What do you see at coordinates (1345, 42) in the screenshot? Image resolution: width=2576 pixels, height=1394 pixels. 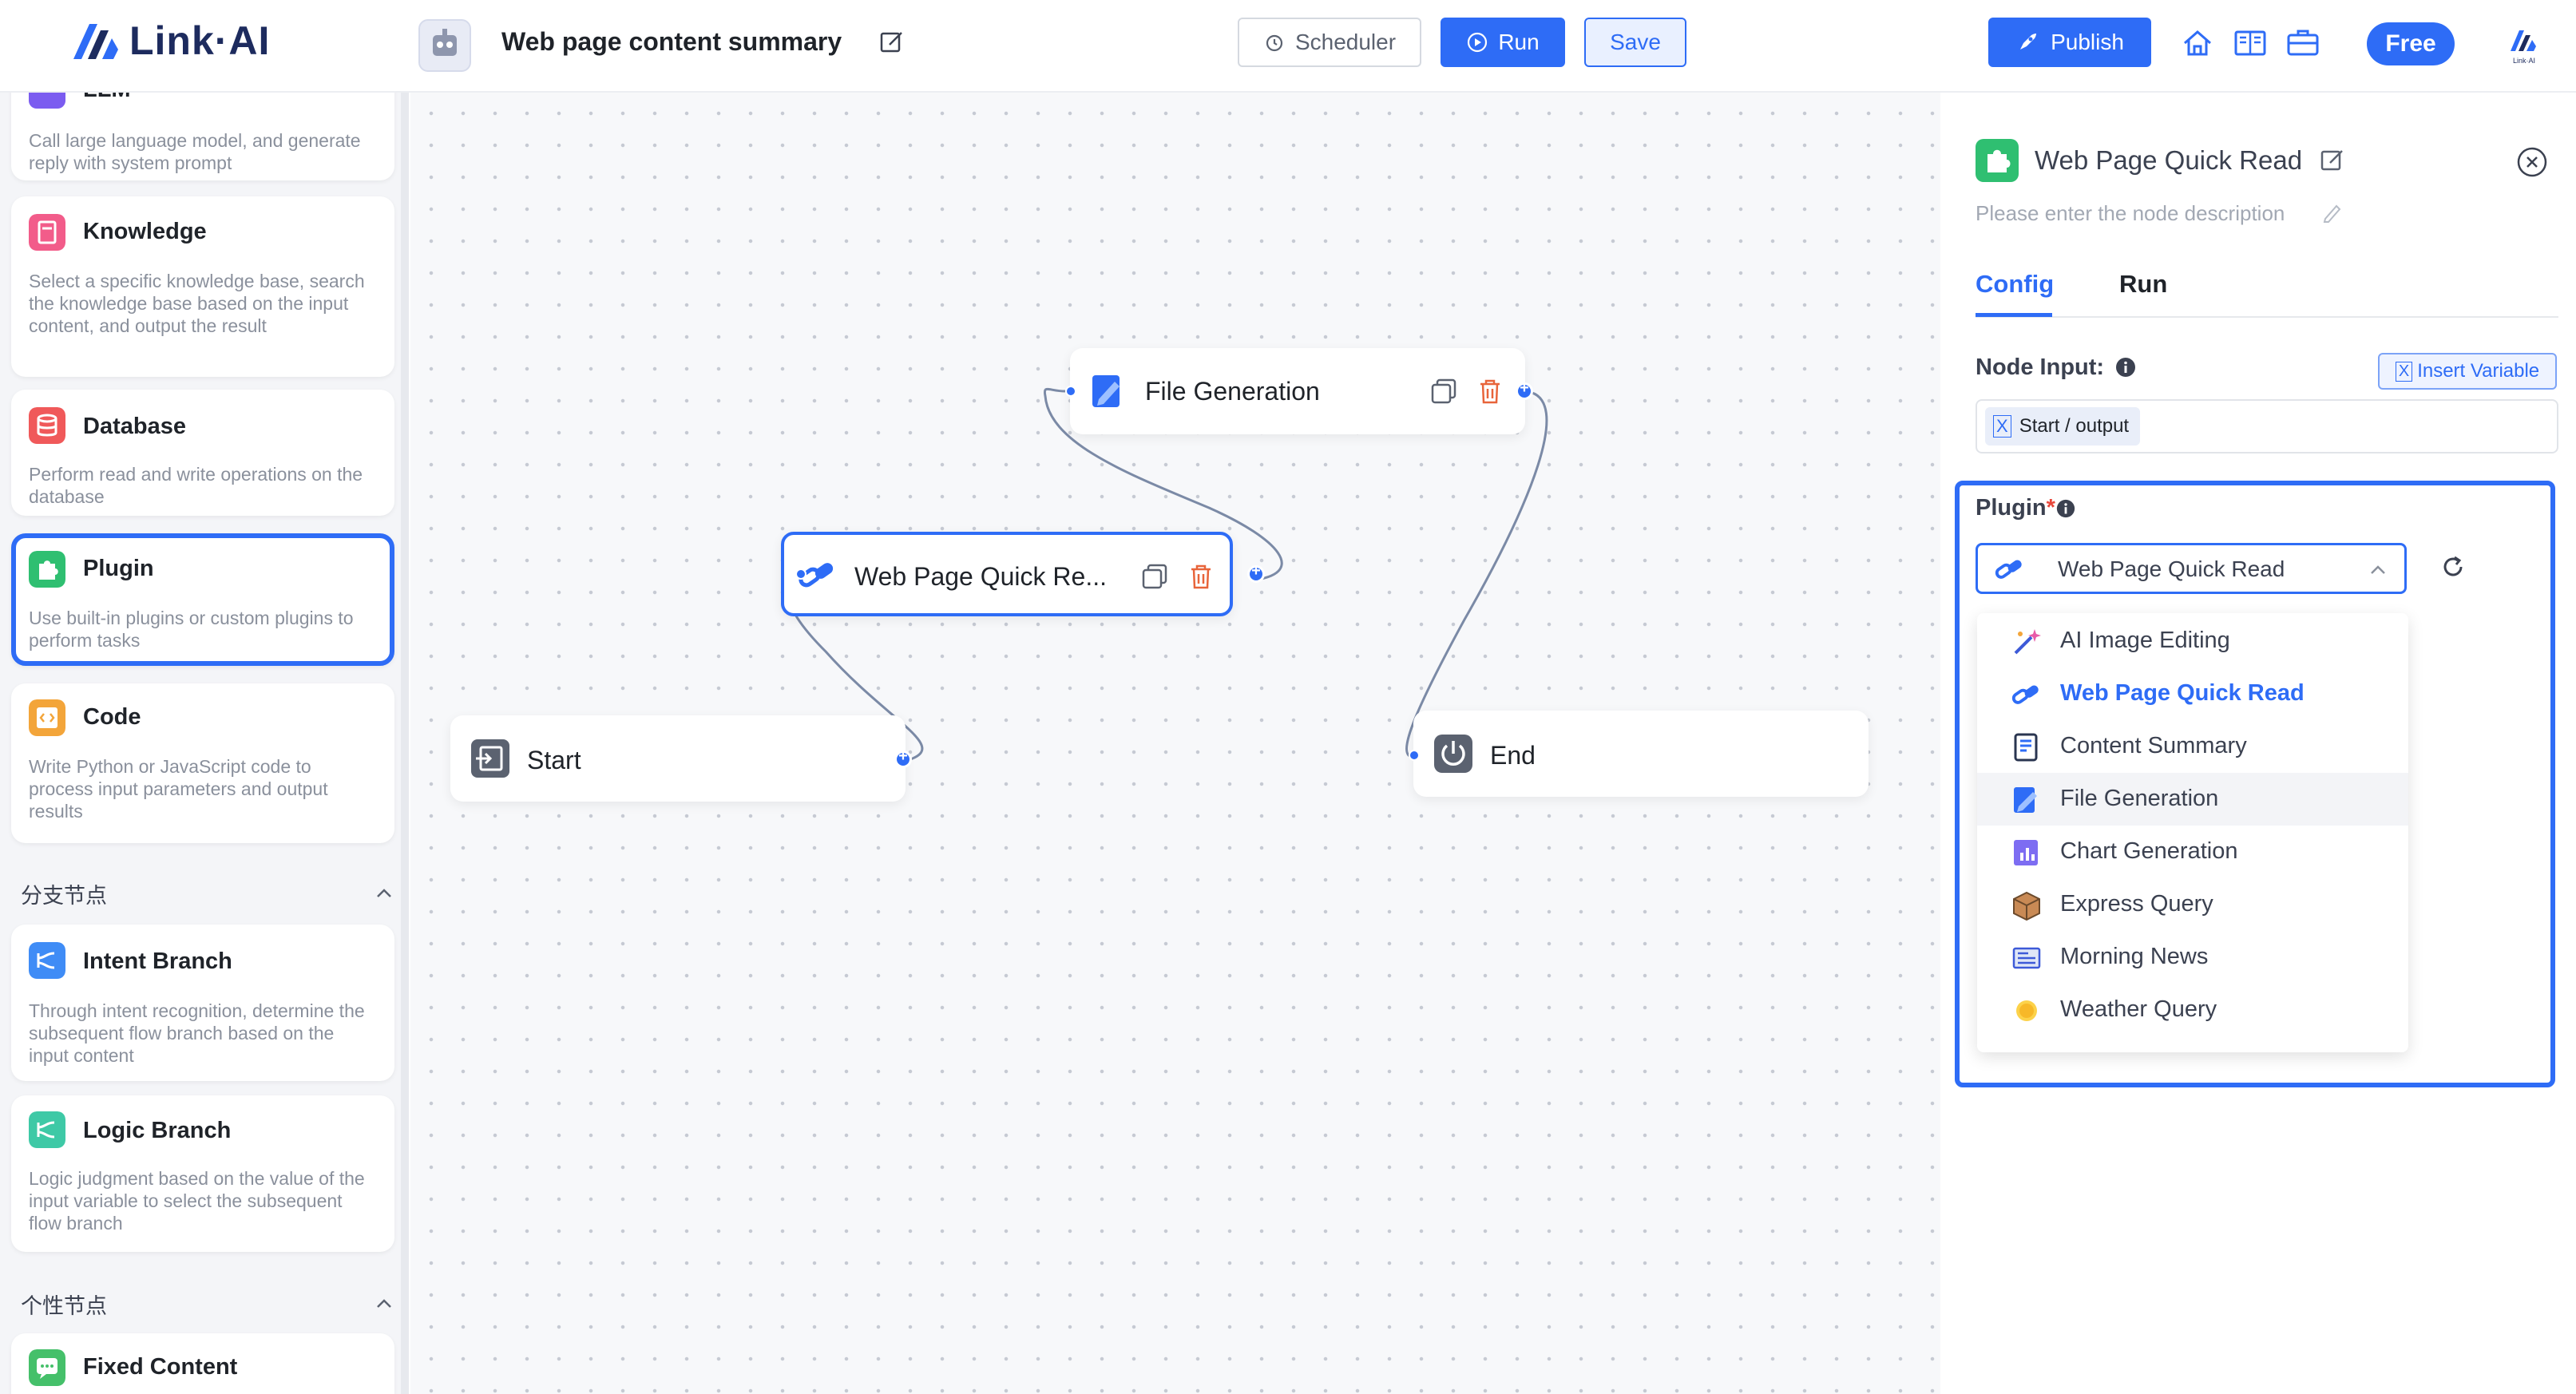 I see `scheduler-label: Scheduler` at bounding box center [1345, 42].